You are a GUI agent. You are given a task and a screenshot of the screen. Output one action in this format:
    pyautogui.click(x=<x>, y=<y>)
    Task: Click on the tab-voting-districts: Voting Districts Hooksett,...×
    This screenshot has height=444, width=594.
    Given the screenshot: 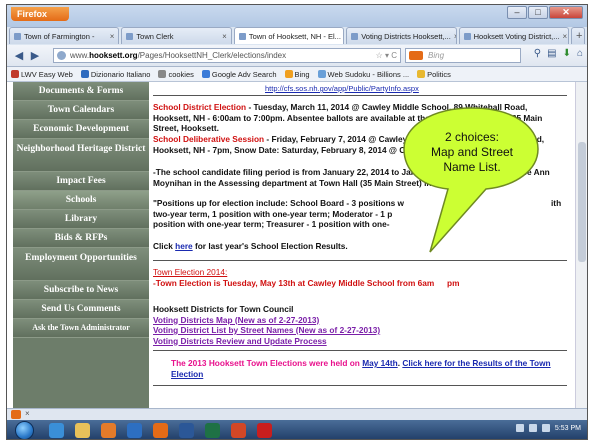 What is the action you would take?
    pyautogui.click(x=401, y=35)
    